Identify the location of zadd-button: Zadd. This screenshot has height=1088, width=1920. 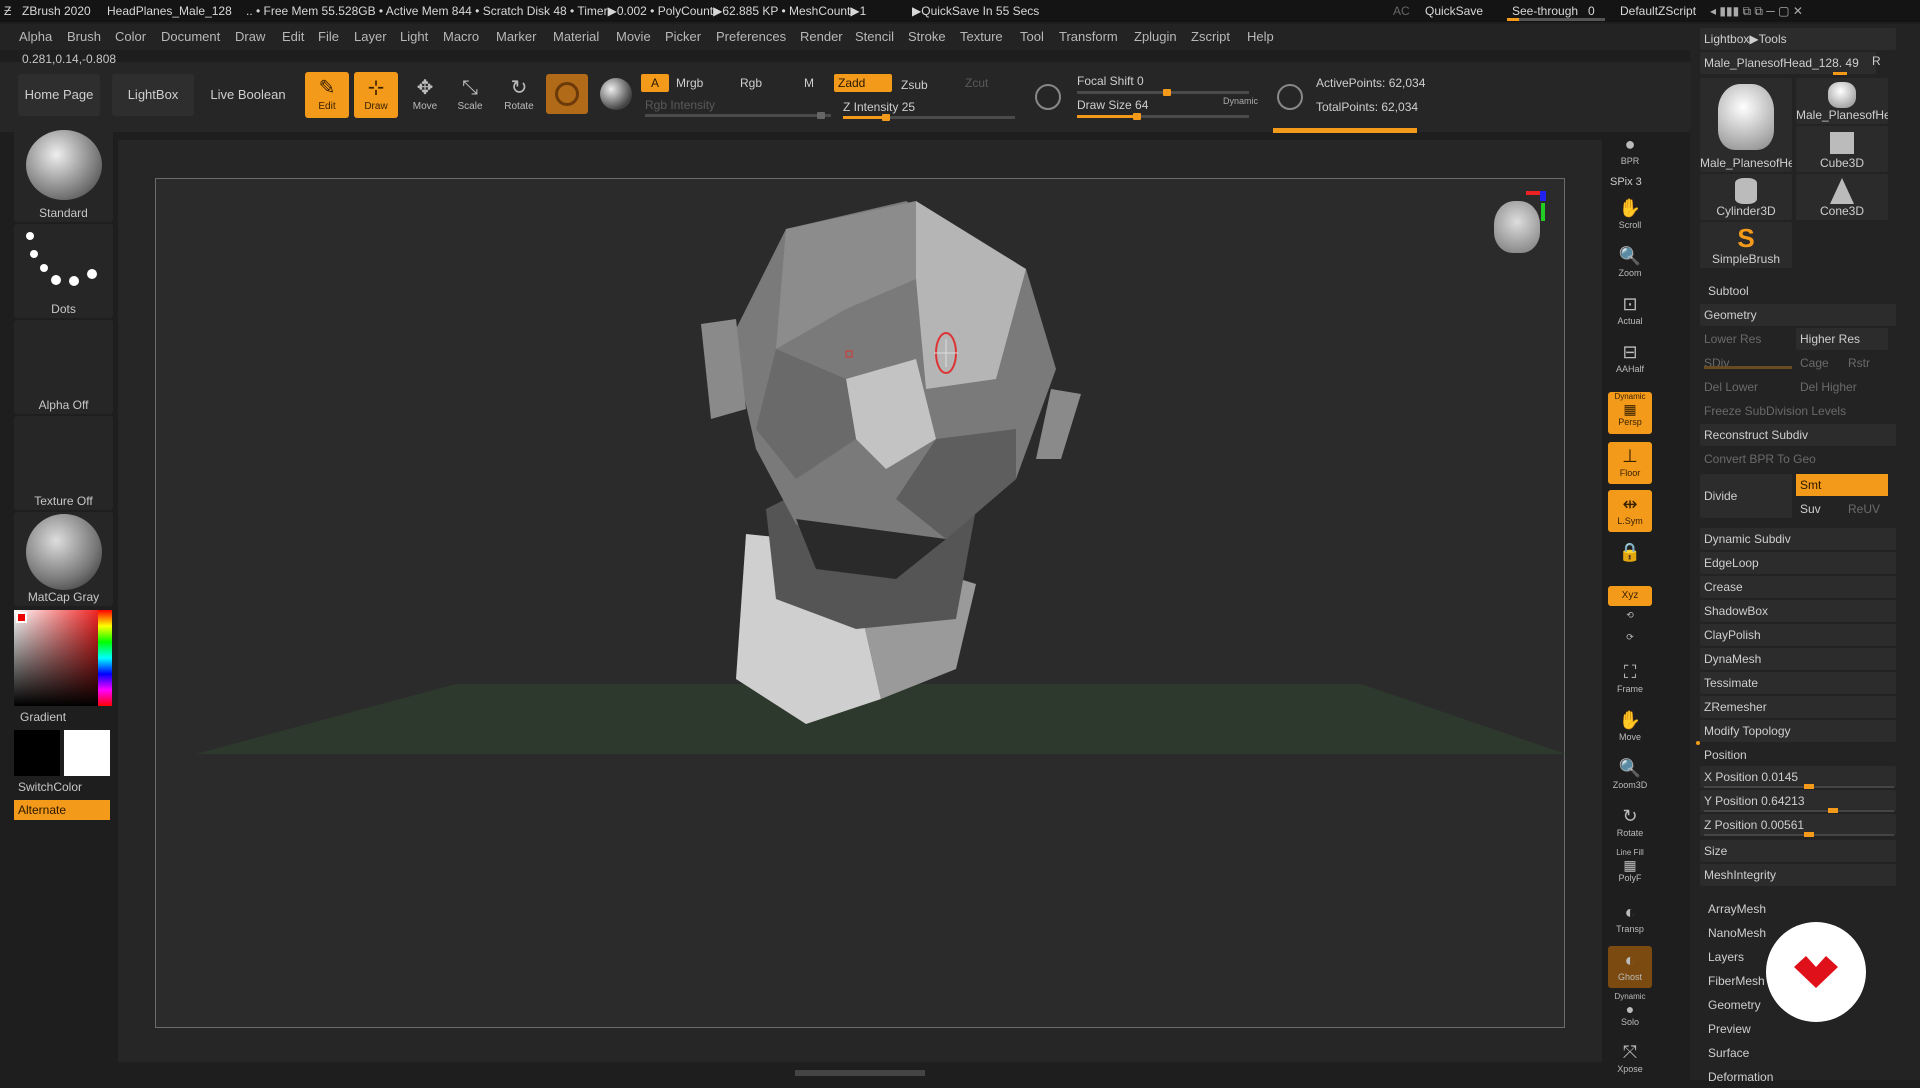
(863, 83).